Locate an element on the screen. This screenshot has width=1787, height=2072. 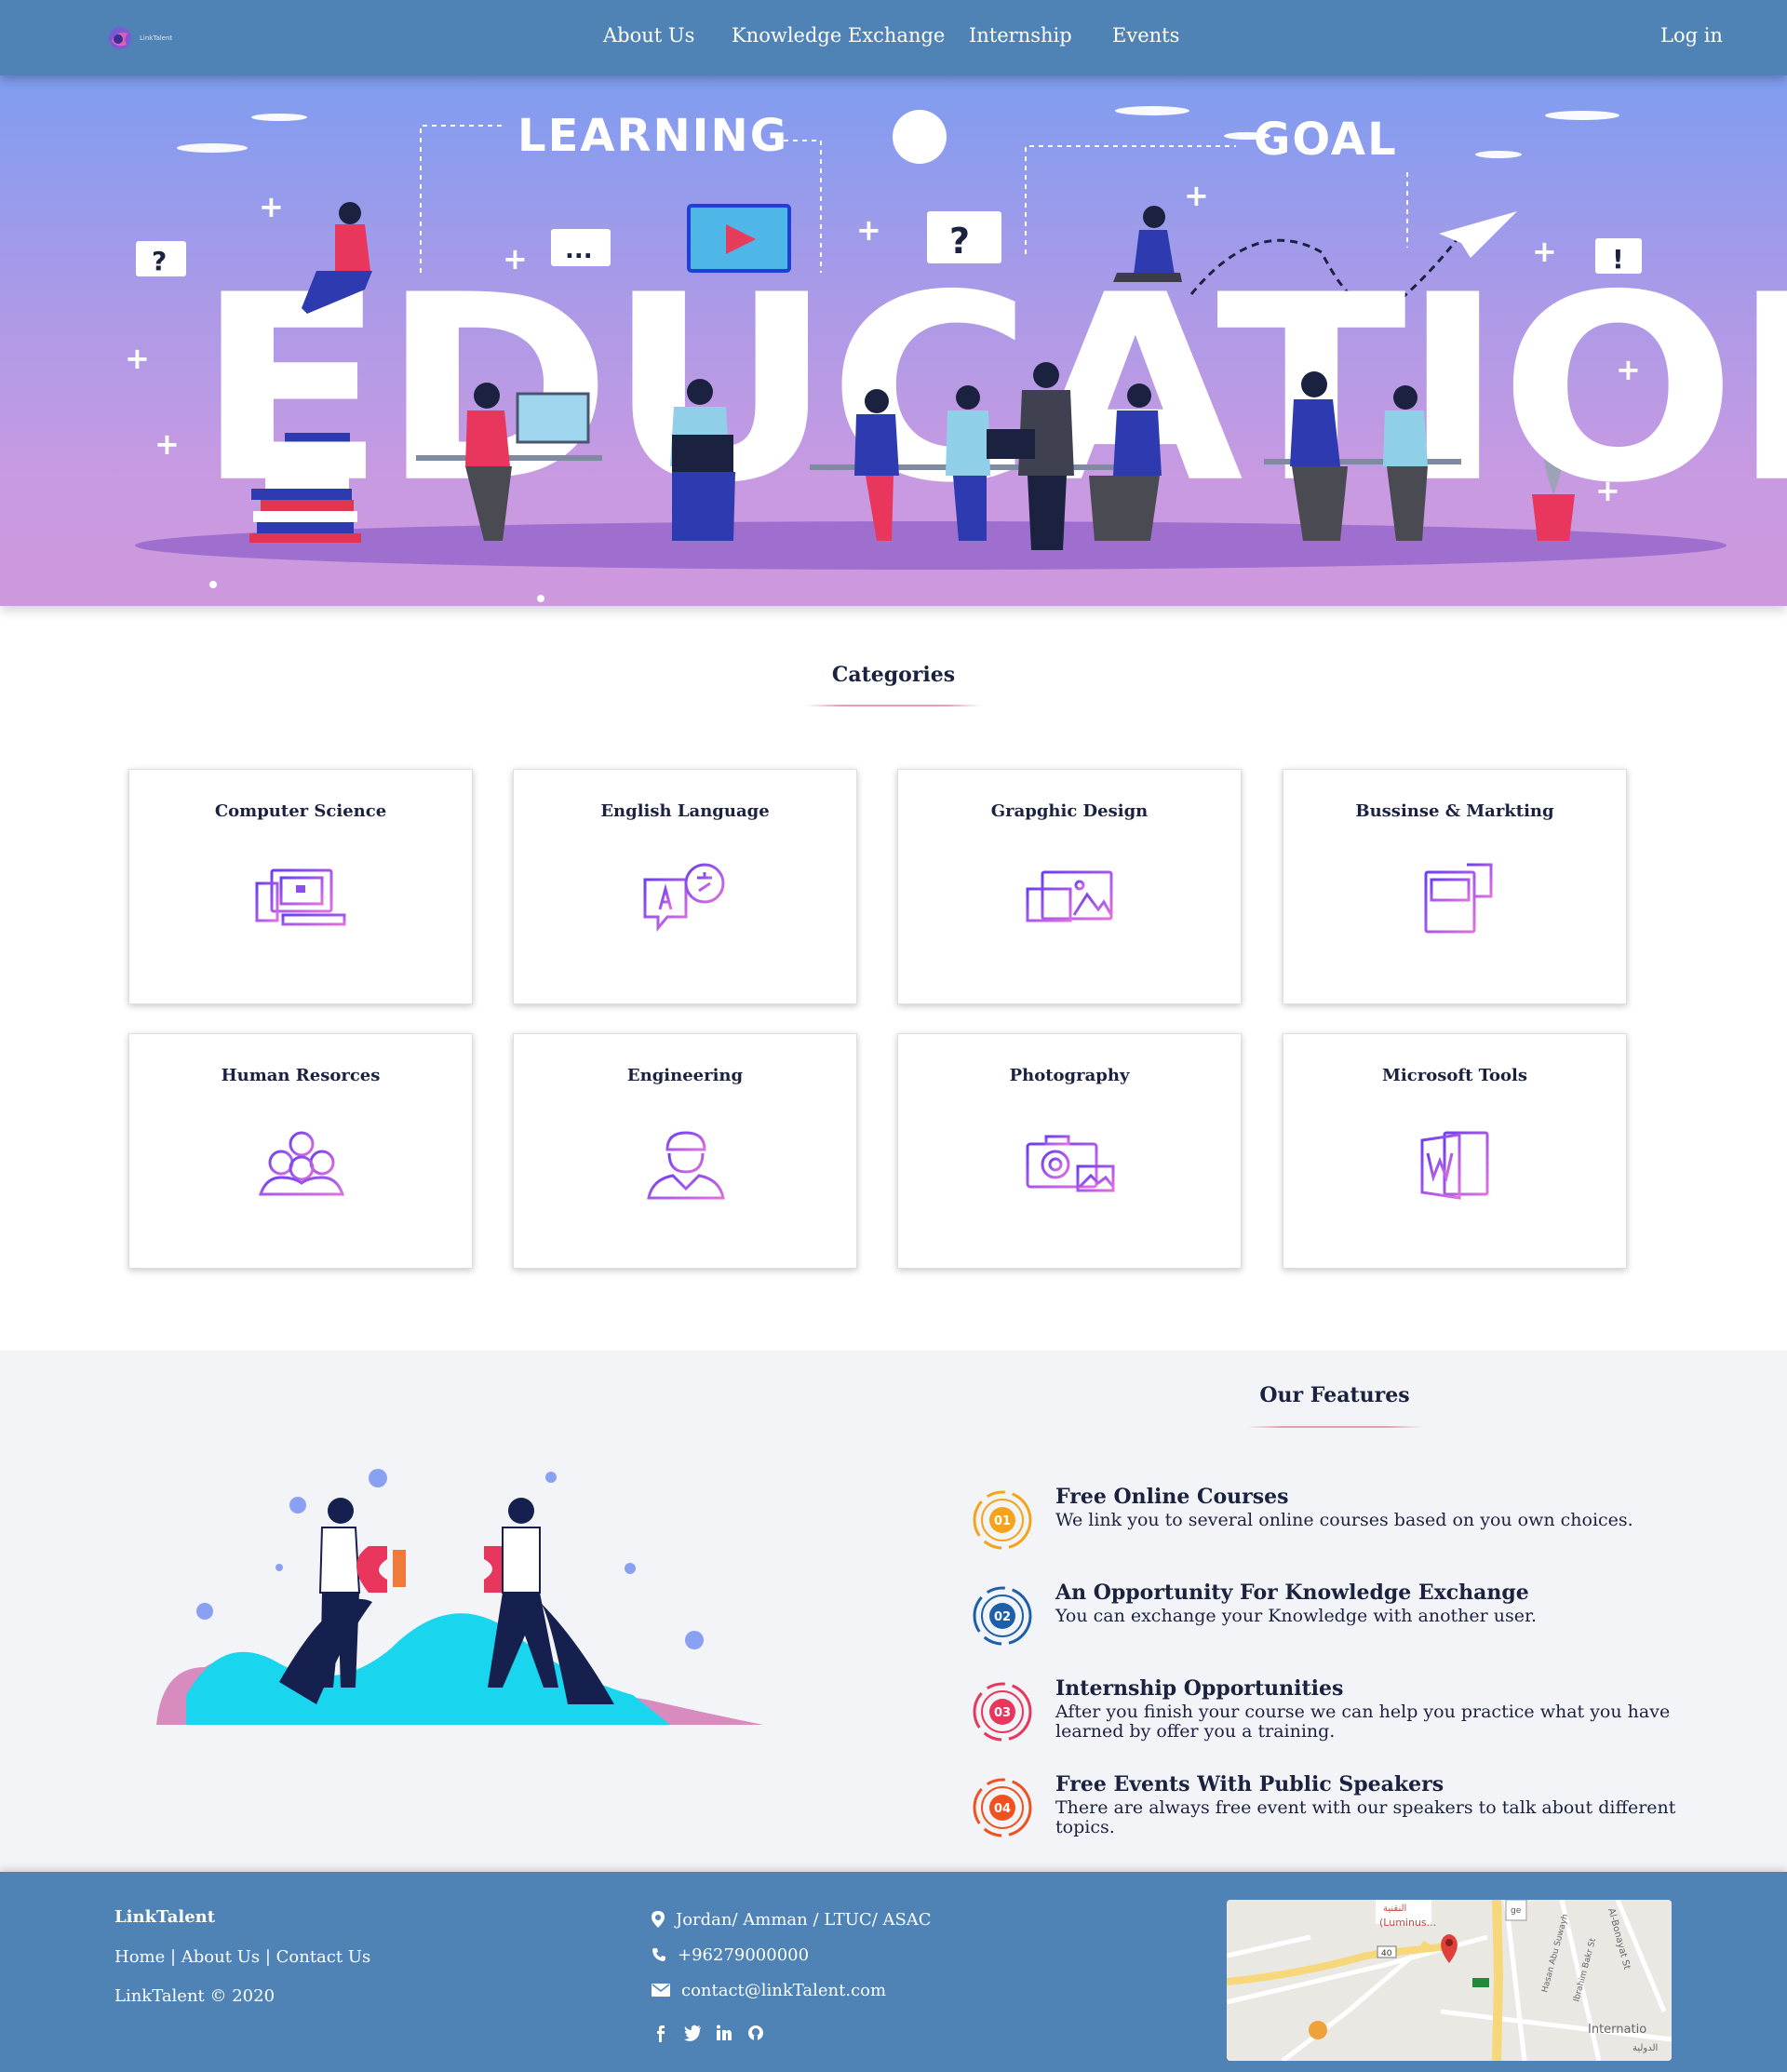
category-card-graphic-design: Grapghic Design is located at coordinates (1069, 886).